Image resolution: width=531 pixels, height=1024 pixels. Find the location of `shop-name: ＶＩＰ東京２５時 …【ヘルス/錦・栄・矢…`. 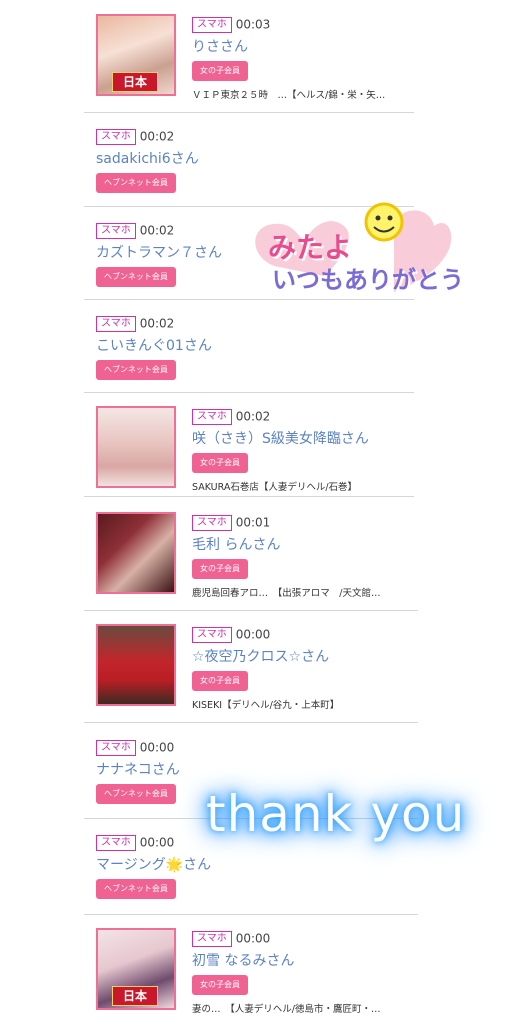

shop-name: ＶＩＰ東京２５時 …【ヘルス/錦・栄・矢… is located at coordinates (303, 94).